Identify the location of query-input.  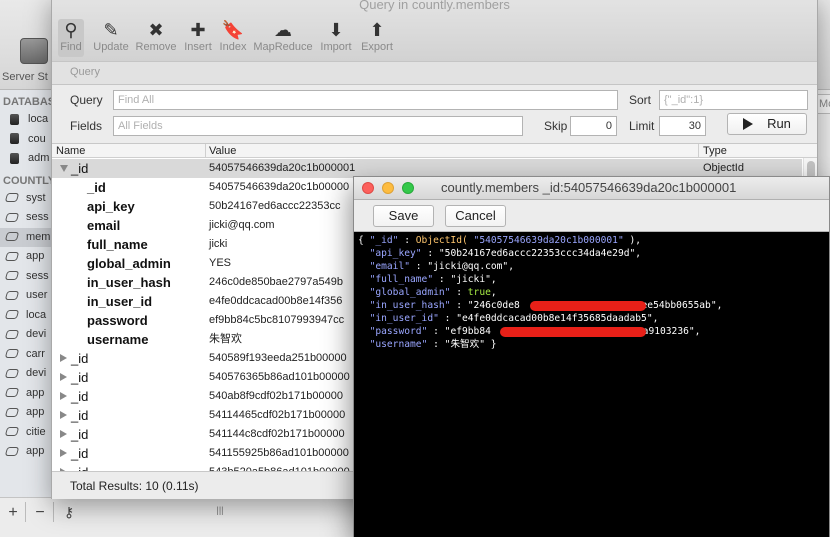
(365, 100).